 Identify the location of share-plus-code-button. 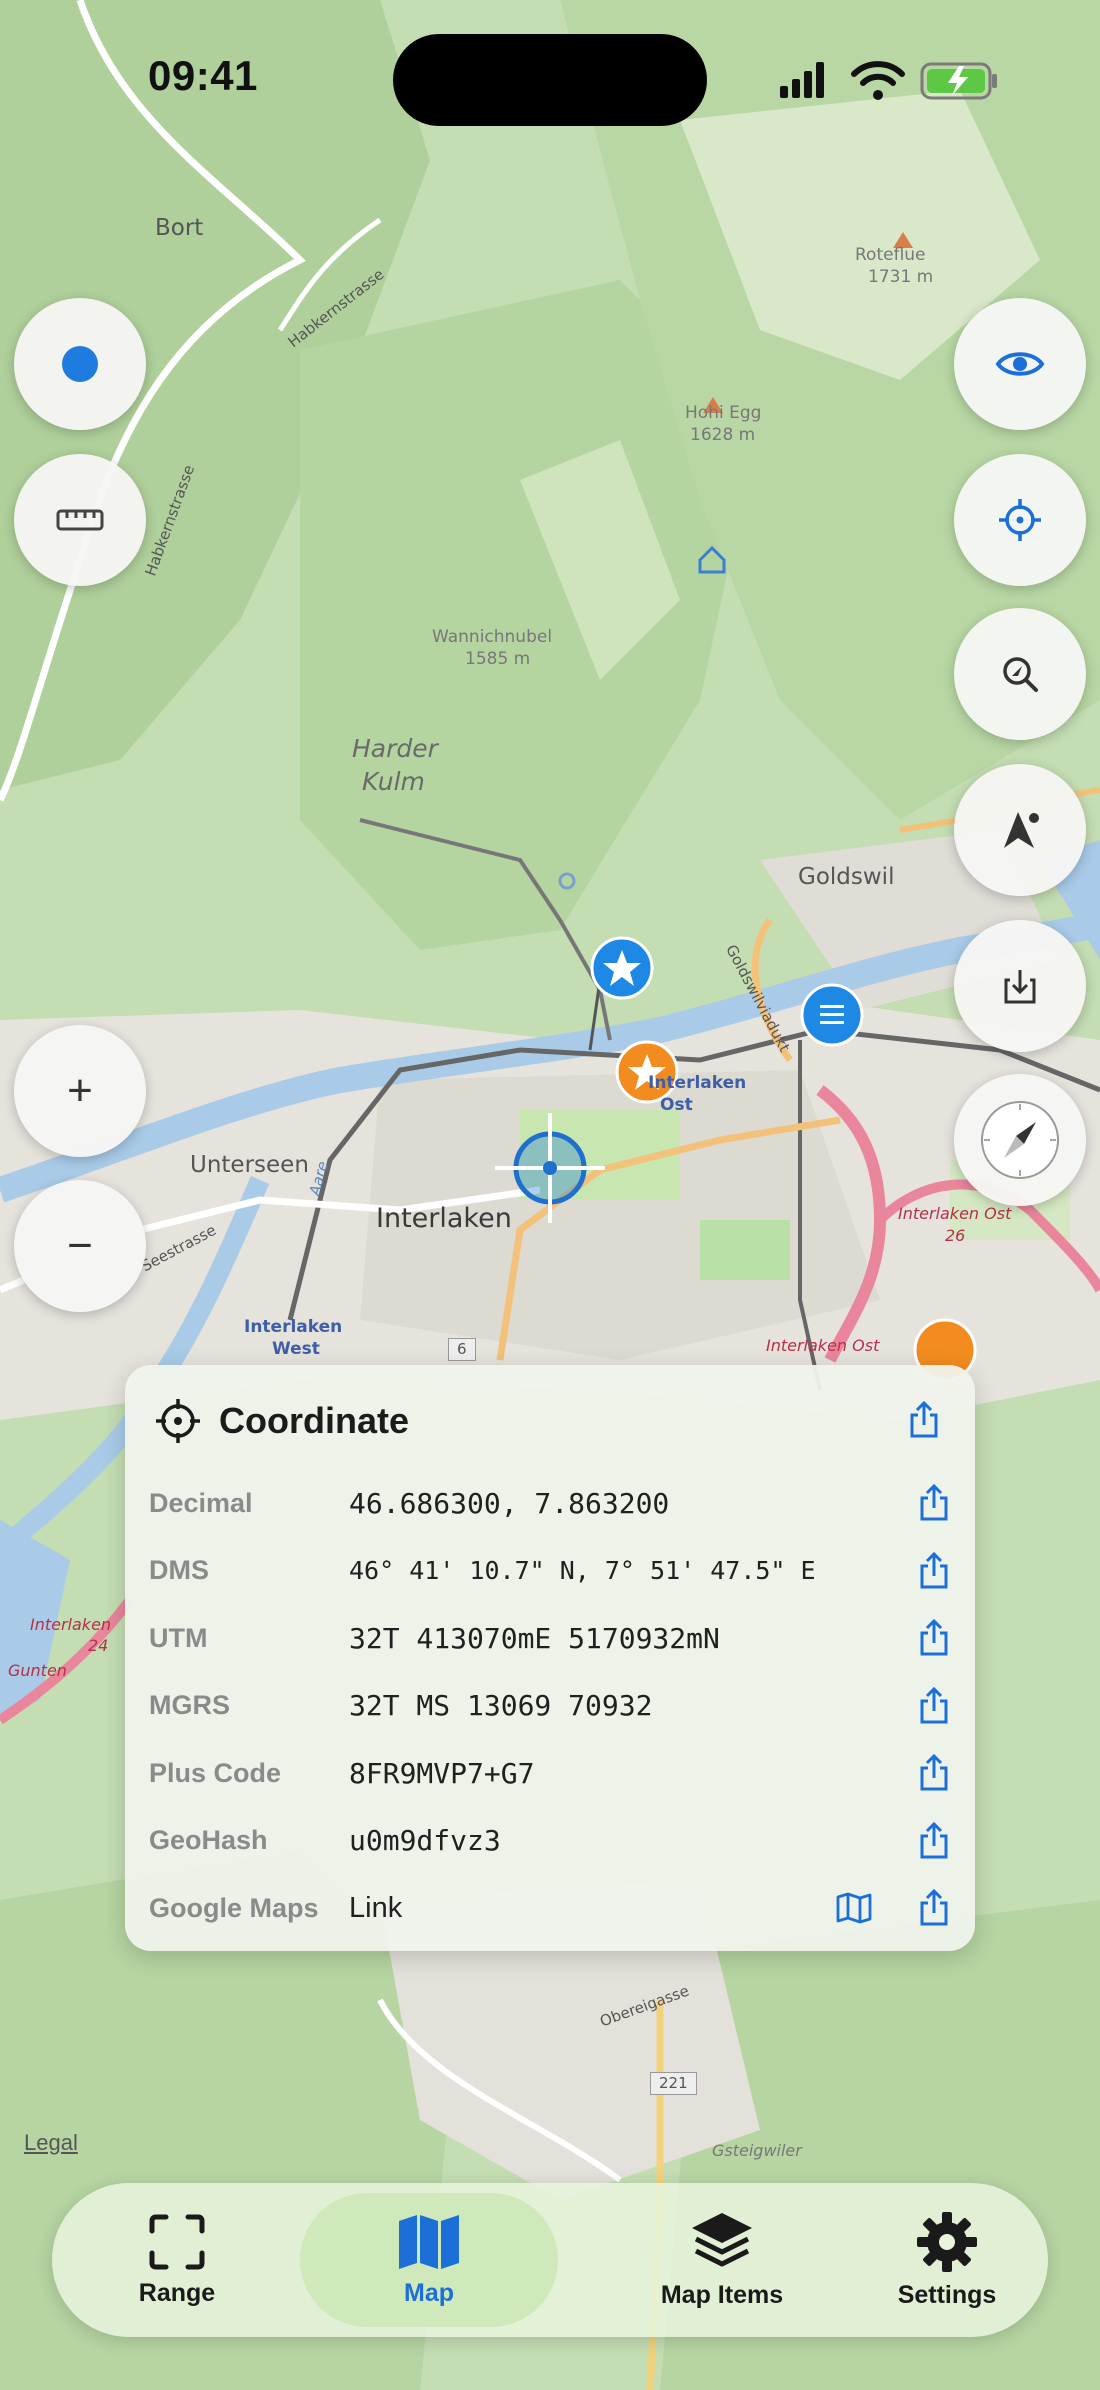
(934, 1773).